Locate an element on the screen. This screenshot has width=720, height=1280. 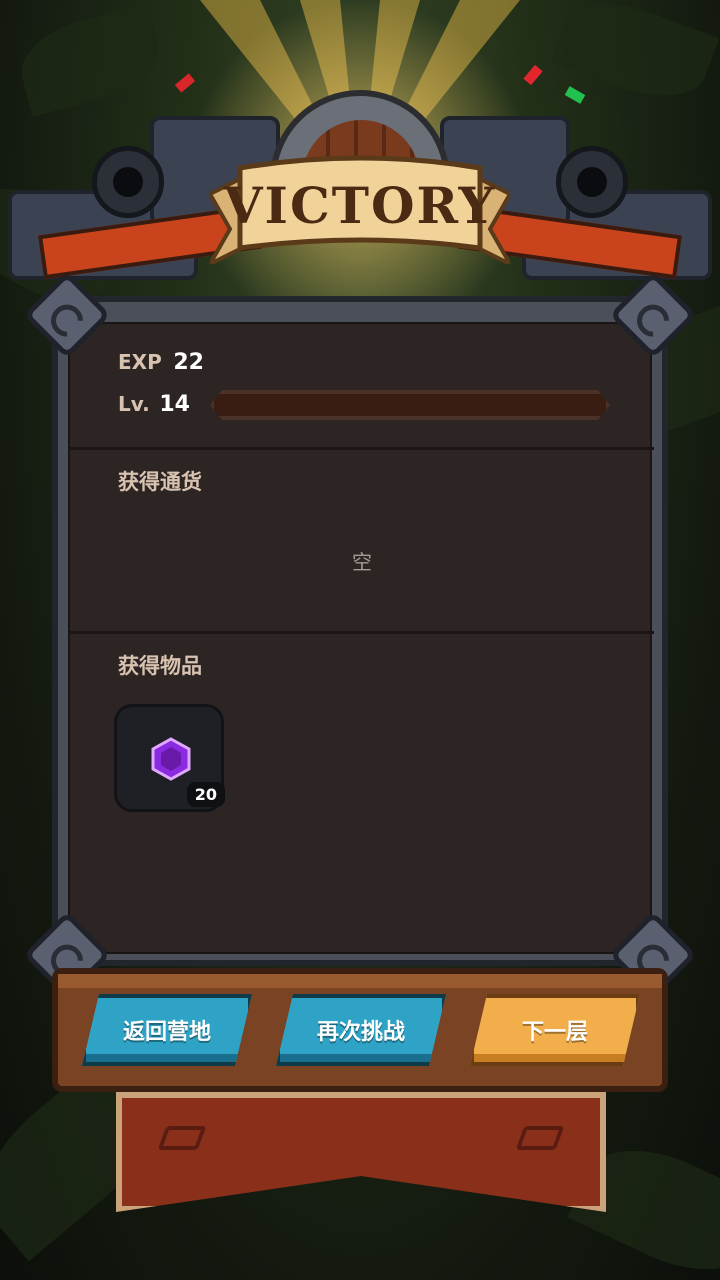
next-floor-label: 下一层 is located at coordinates (554, 1032).